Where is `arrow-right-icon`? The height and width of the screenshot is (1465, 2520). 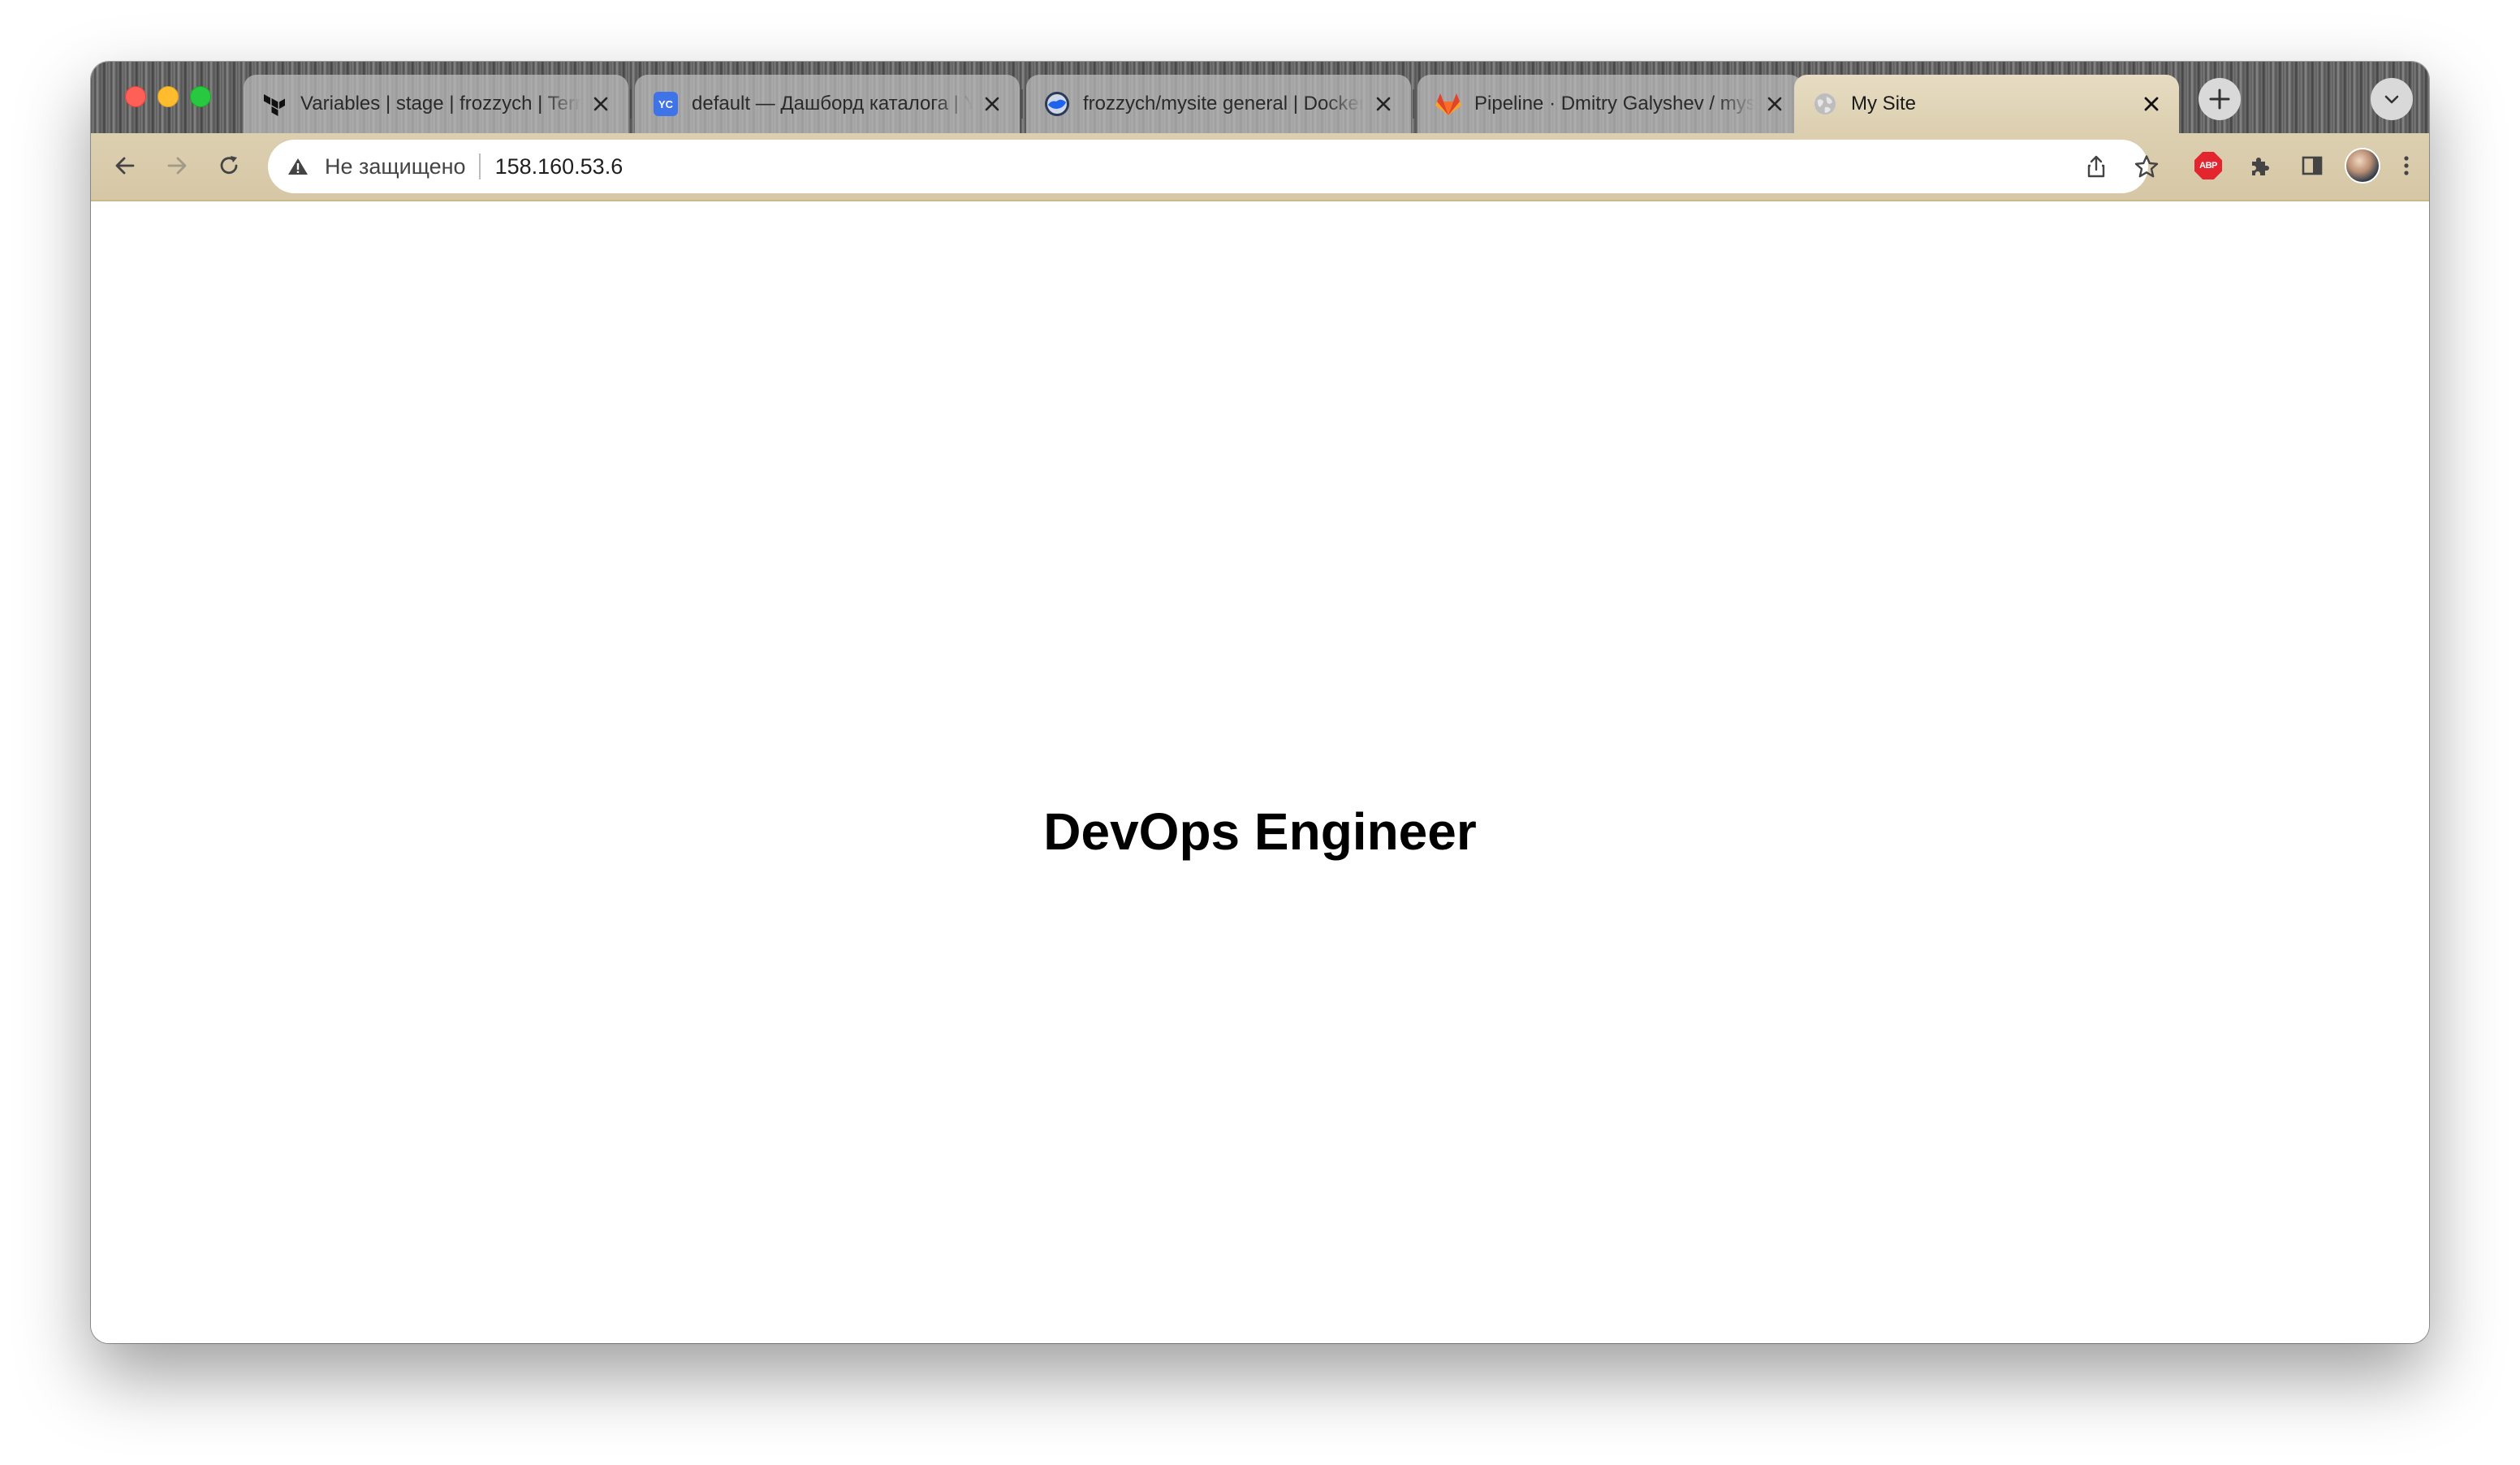
arrow-right-icon is located at coordinates (177, 166).